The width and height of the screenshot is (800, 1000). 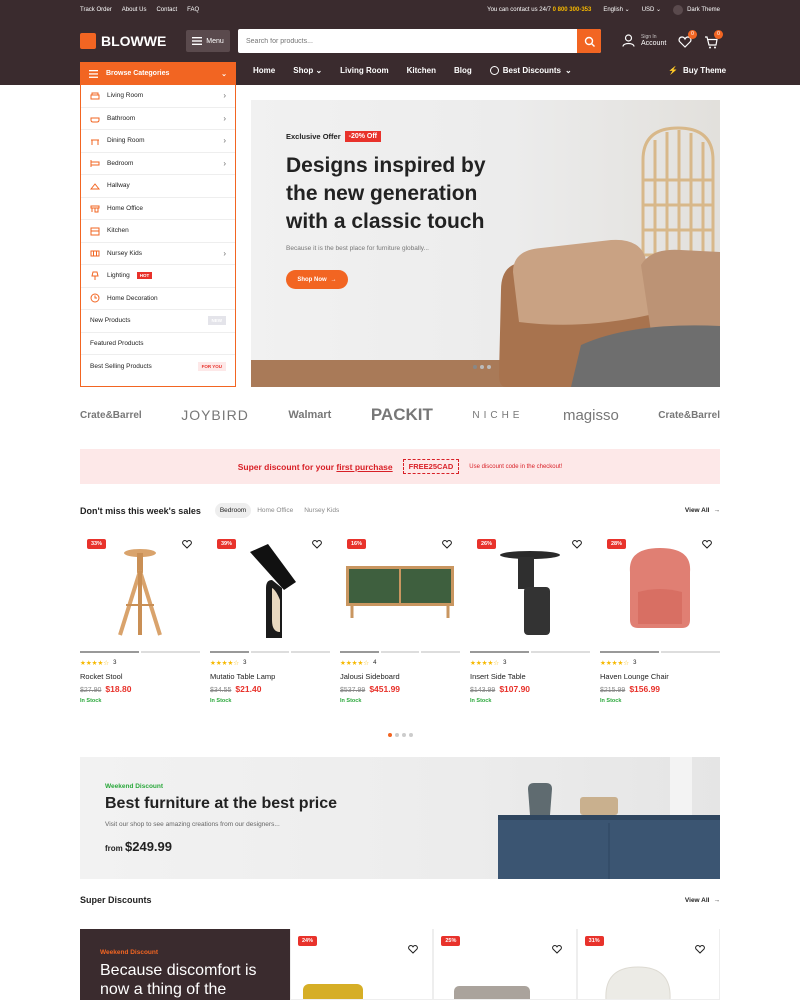 What do you see at coordinates (158, 366) in the screenshot?
I see `best-selling-link: Best Selling Products FOR YOU` at bounding box center [158, 366].